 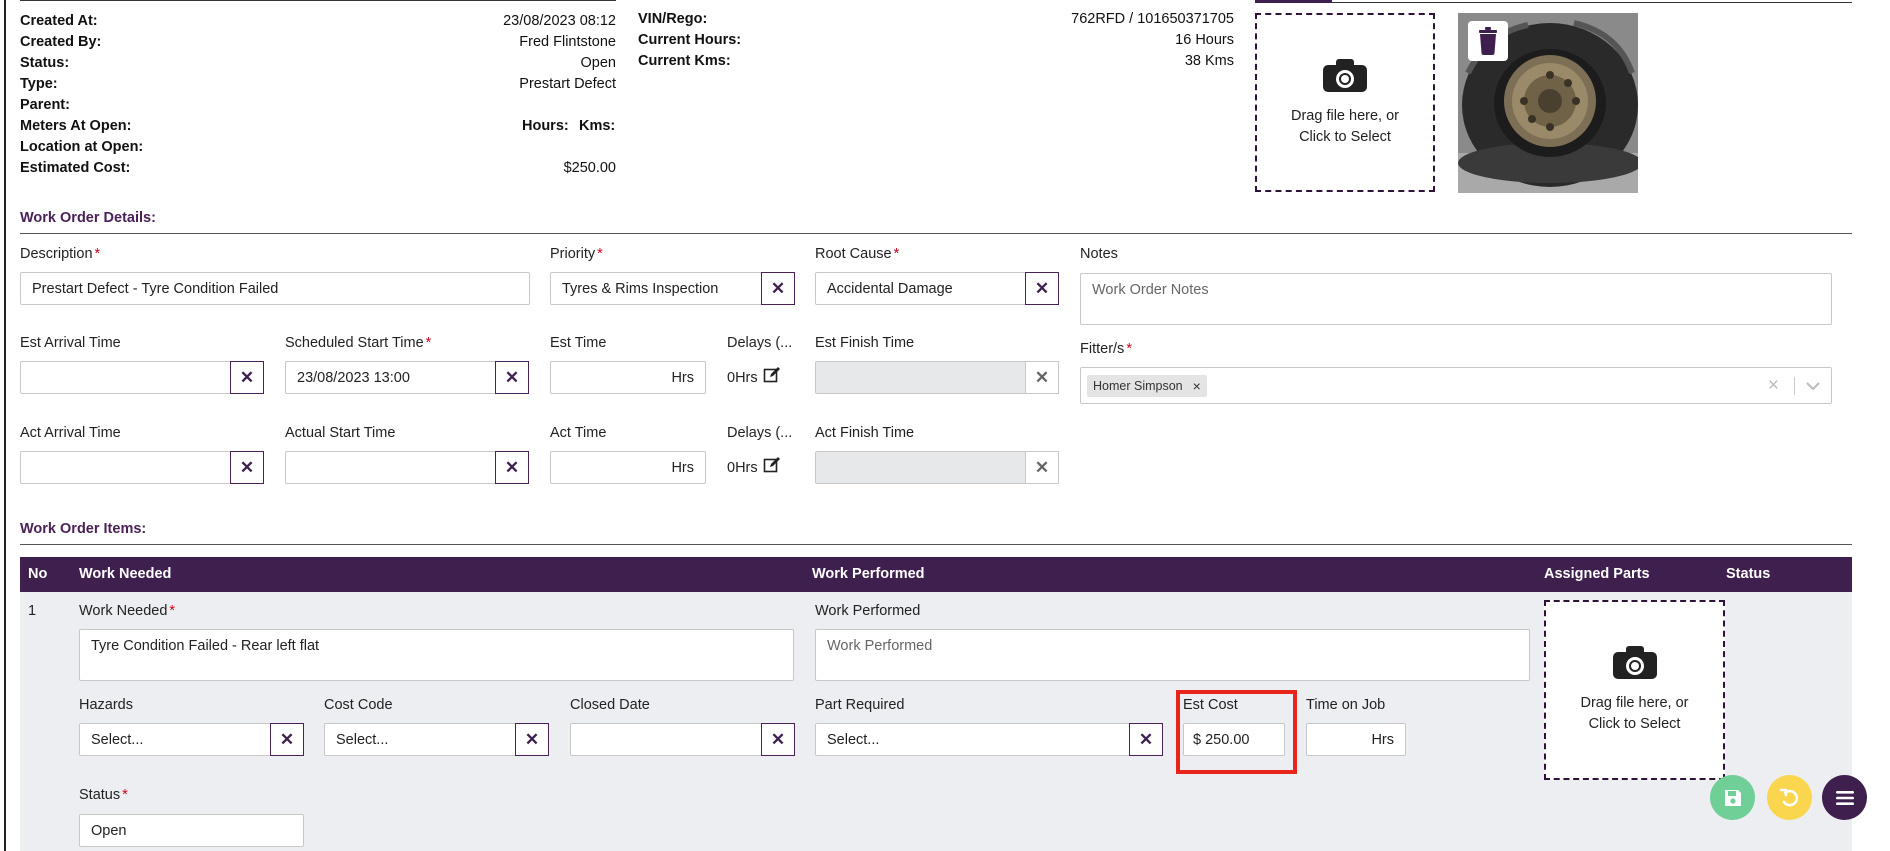 What do you see at coordinates (567, 42) in the screenshot?
I see `created-by-value: Fred Flintstone` at bounding box center [567, 42].